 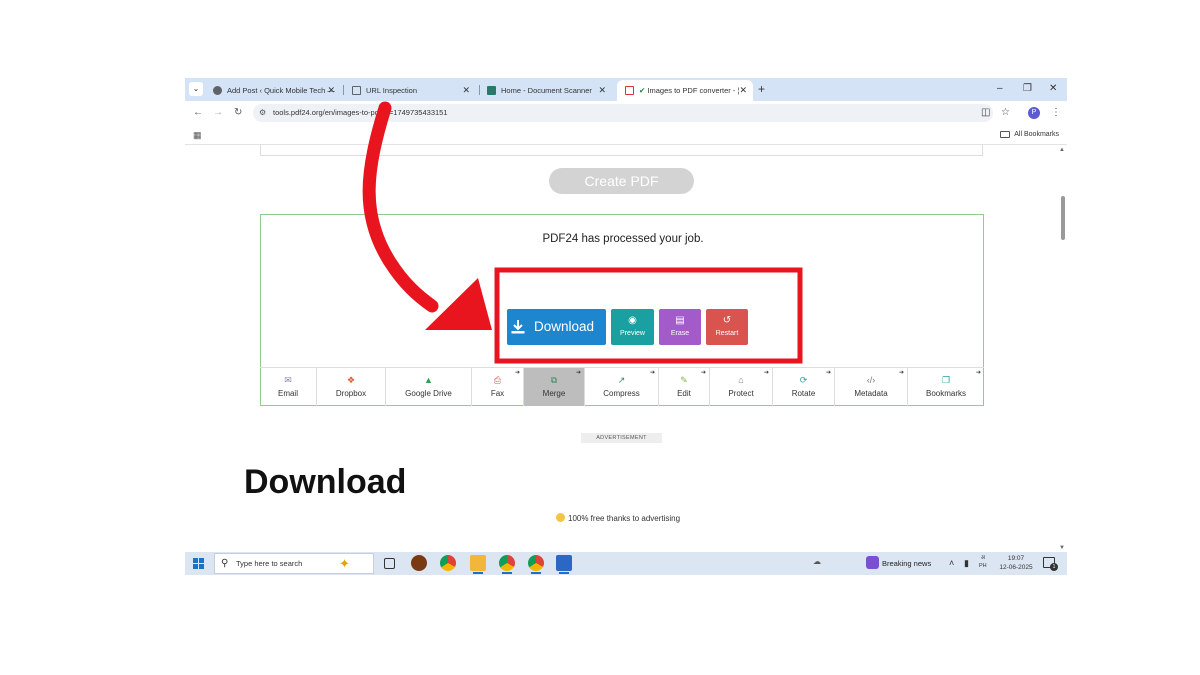 What do you see at coordinates (1027, 89) in the screenshot?
I see `restore-button: ❐` at bounding box center [1027, 89].